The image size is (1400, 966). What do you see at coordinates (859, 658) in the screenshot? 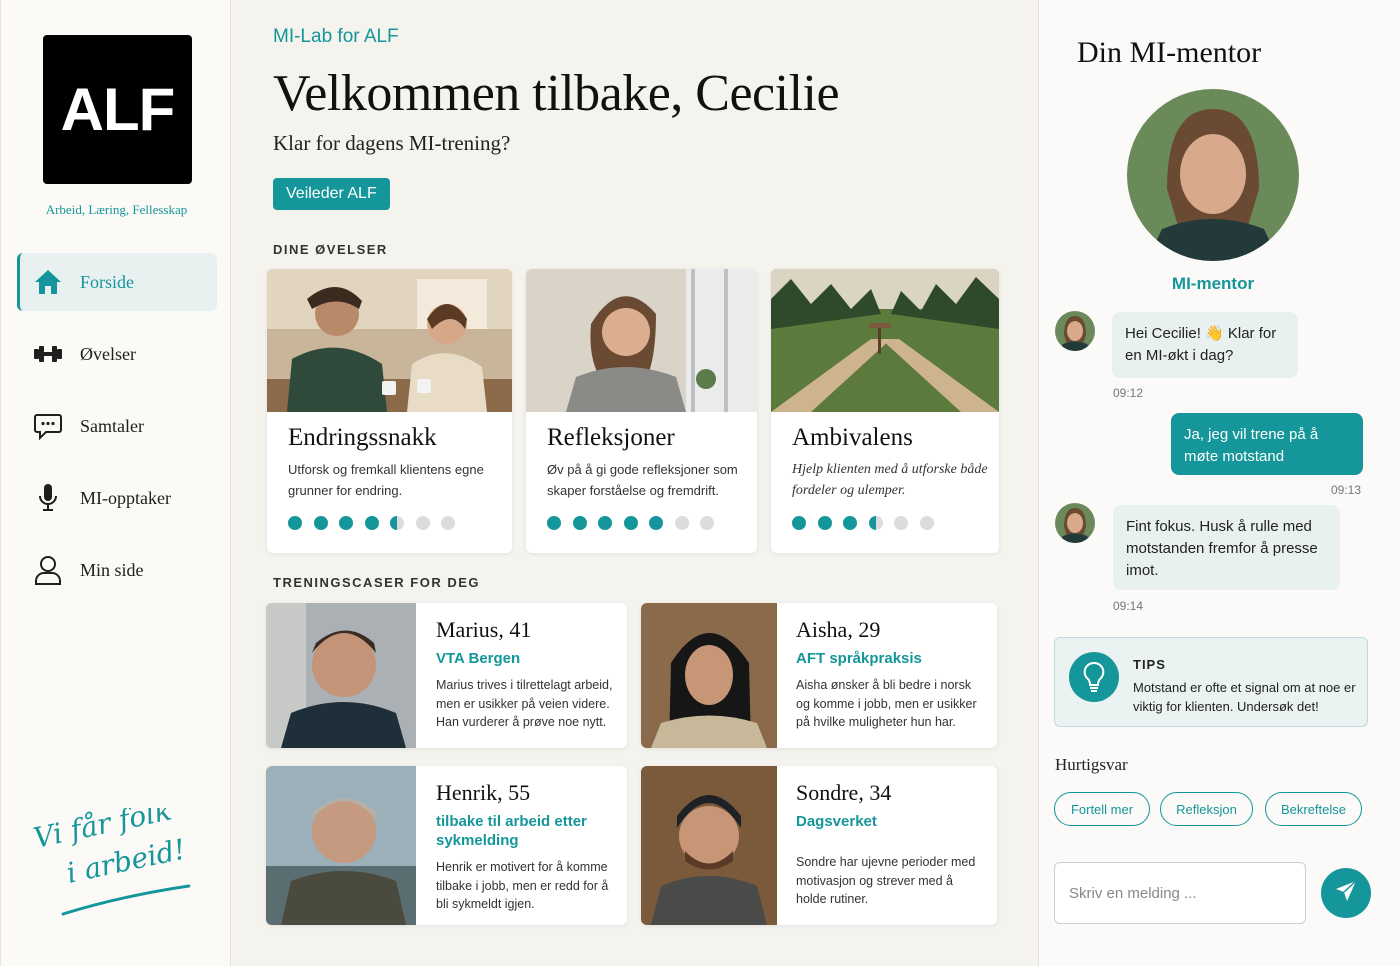
I see `case-org: AFT språkpraksis` at bounding box center [859, 658].